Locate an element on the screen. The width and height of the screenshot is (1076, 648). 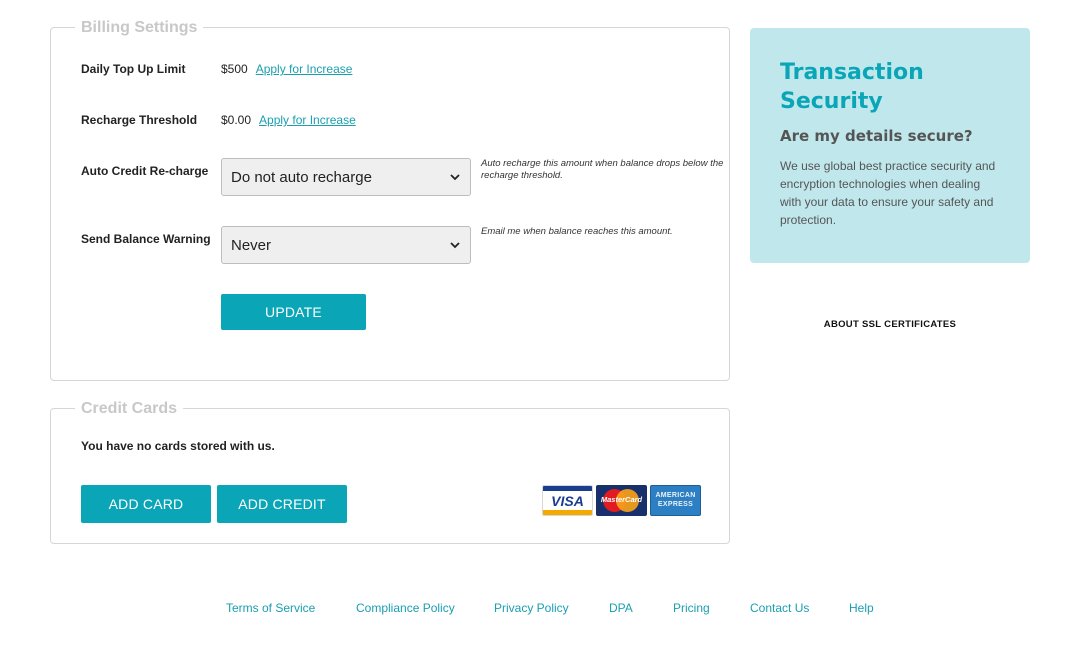
recharge-threshold-value-group: $0.00 Apply for Increase is located at coordinates (288, 120).